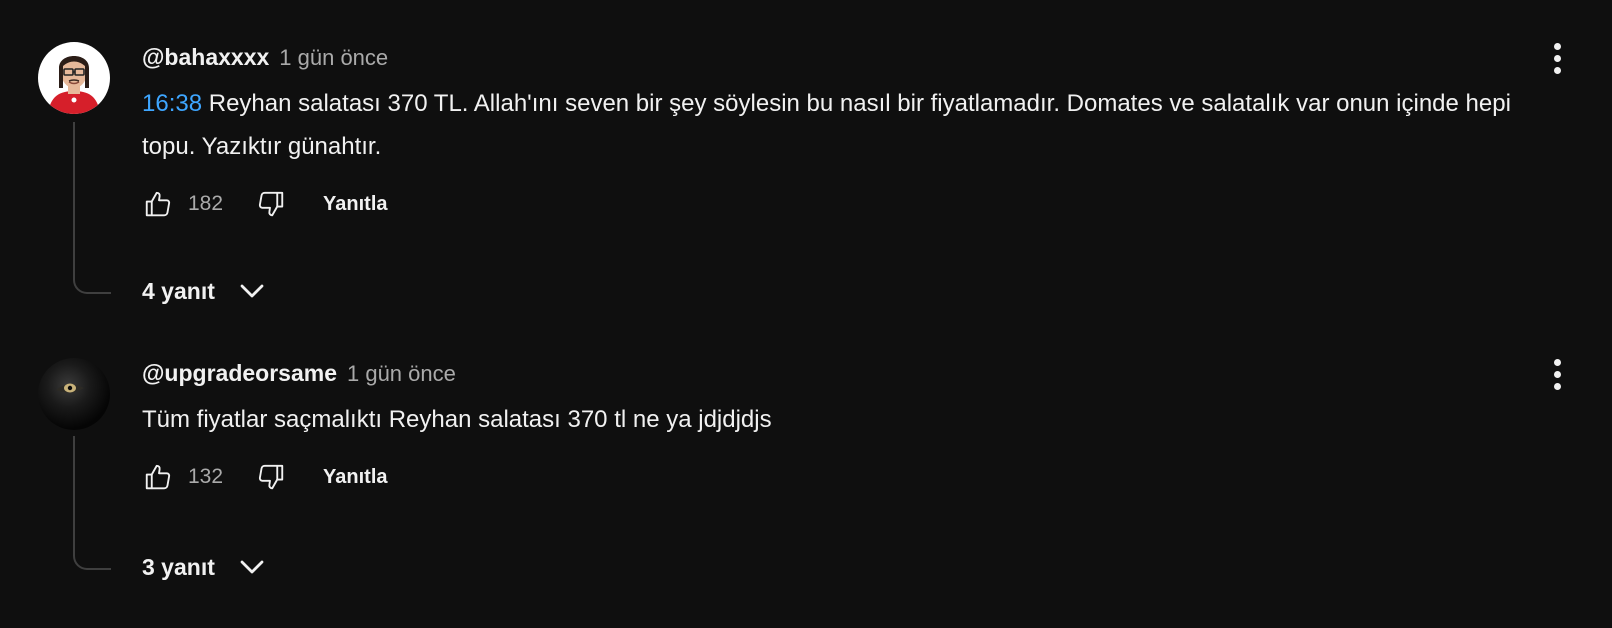 The height and width of the screenshot is (628, 1612). What do you see at coordinates (206, 476) in the screenshot?
I see `like-count: 132` at bounding box center [206, 476].